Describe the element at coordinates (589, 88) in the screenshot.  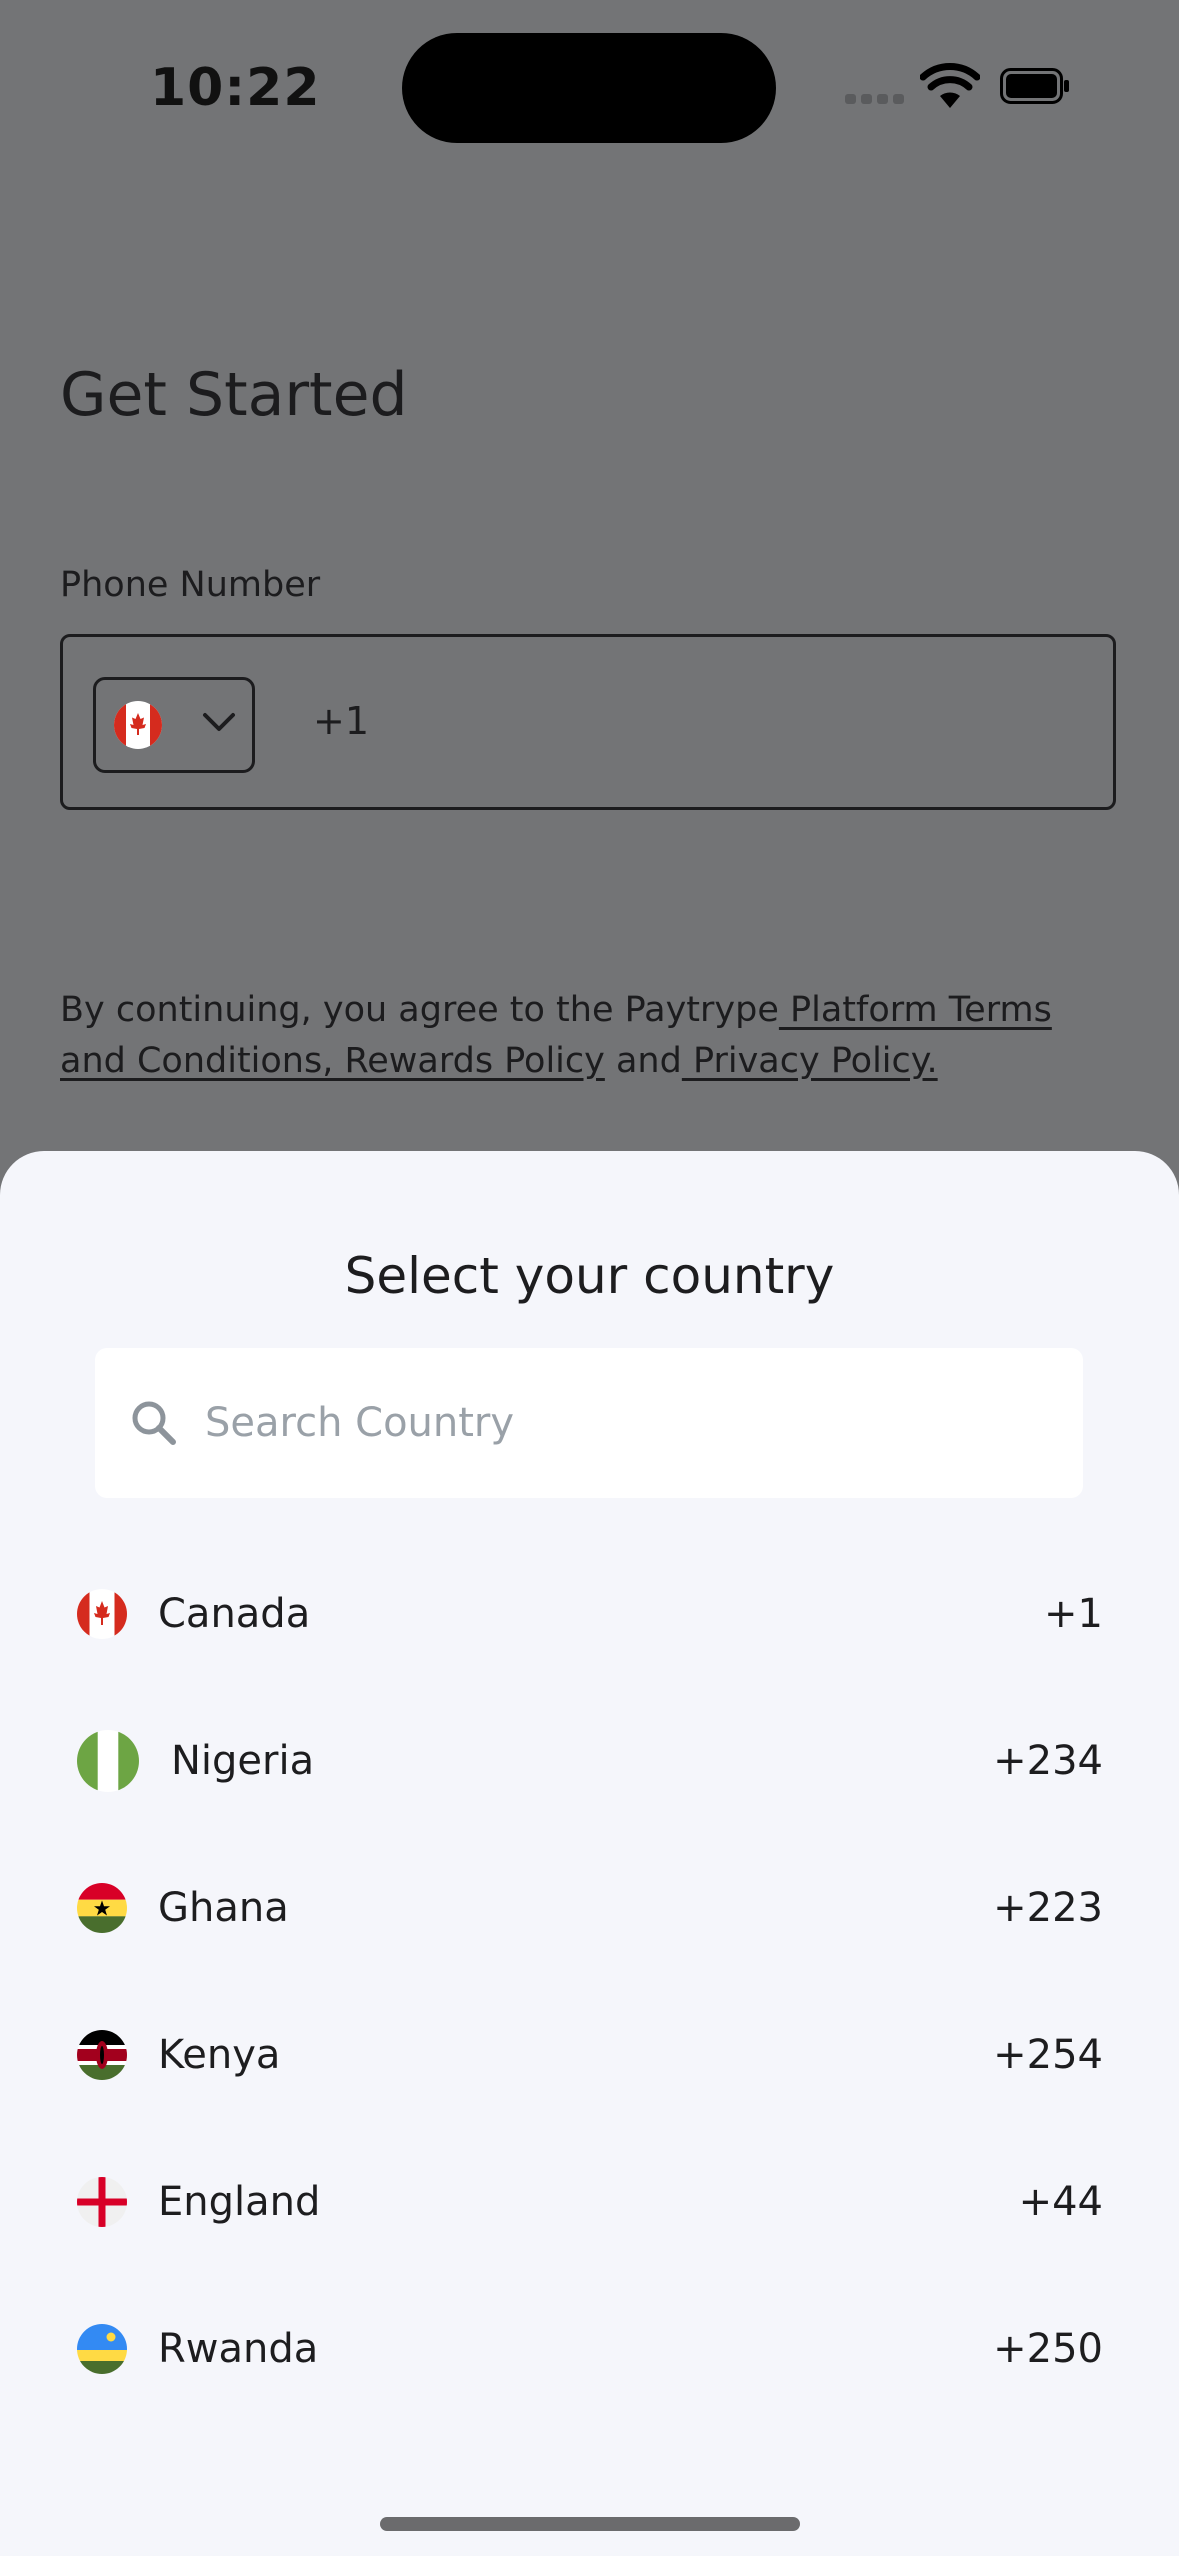
I see `dynamic-island` at that location.